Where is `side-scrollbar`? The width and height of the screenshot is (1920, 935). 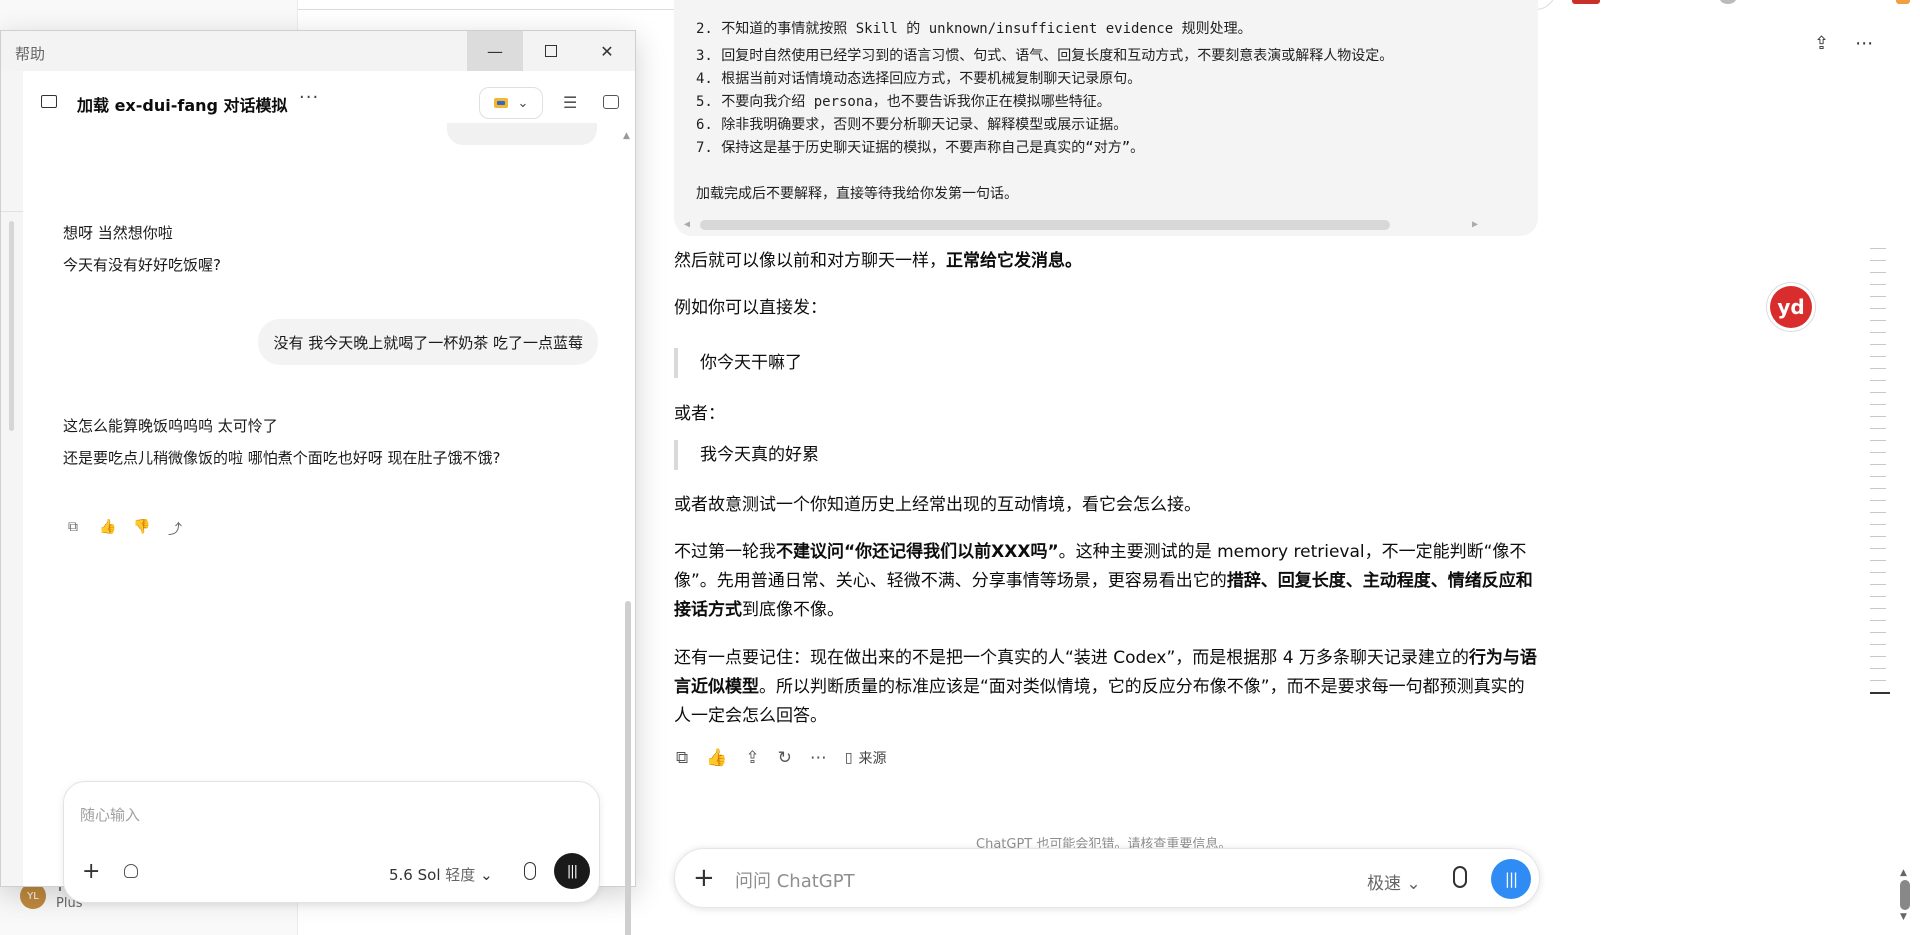
side-scrollbar is located at coordinates (11, 326).